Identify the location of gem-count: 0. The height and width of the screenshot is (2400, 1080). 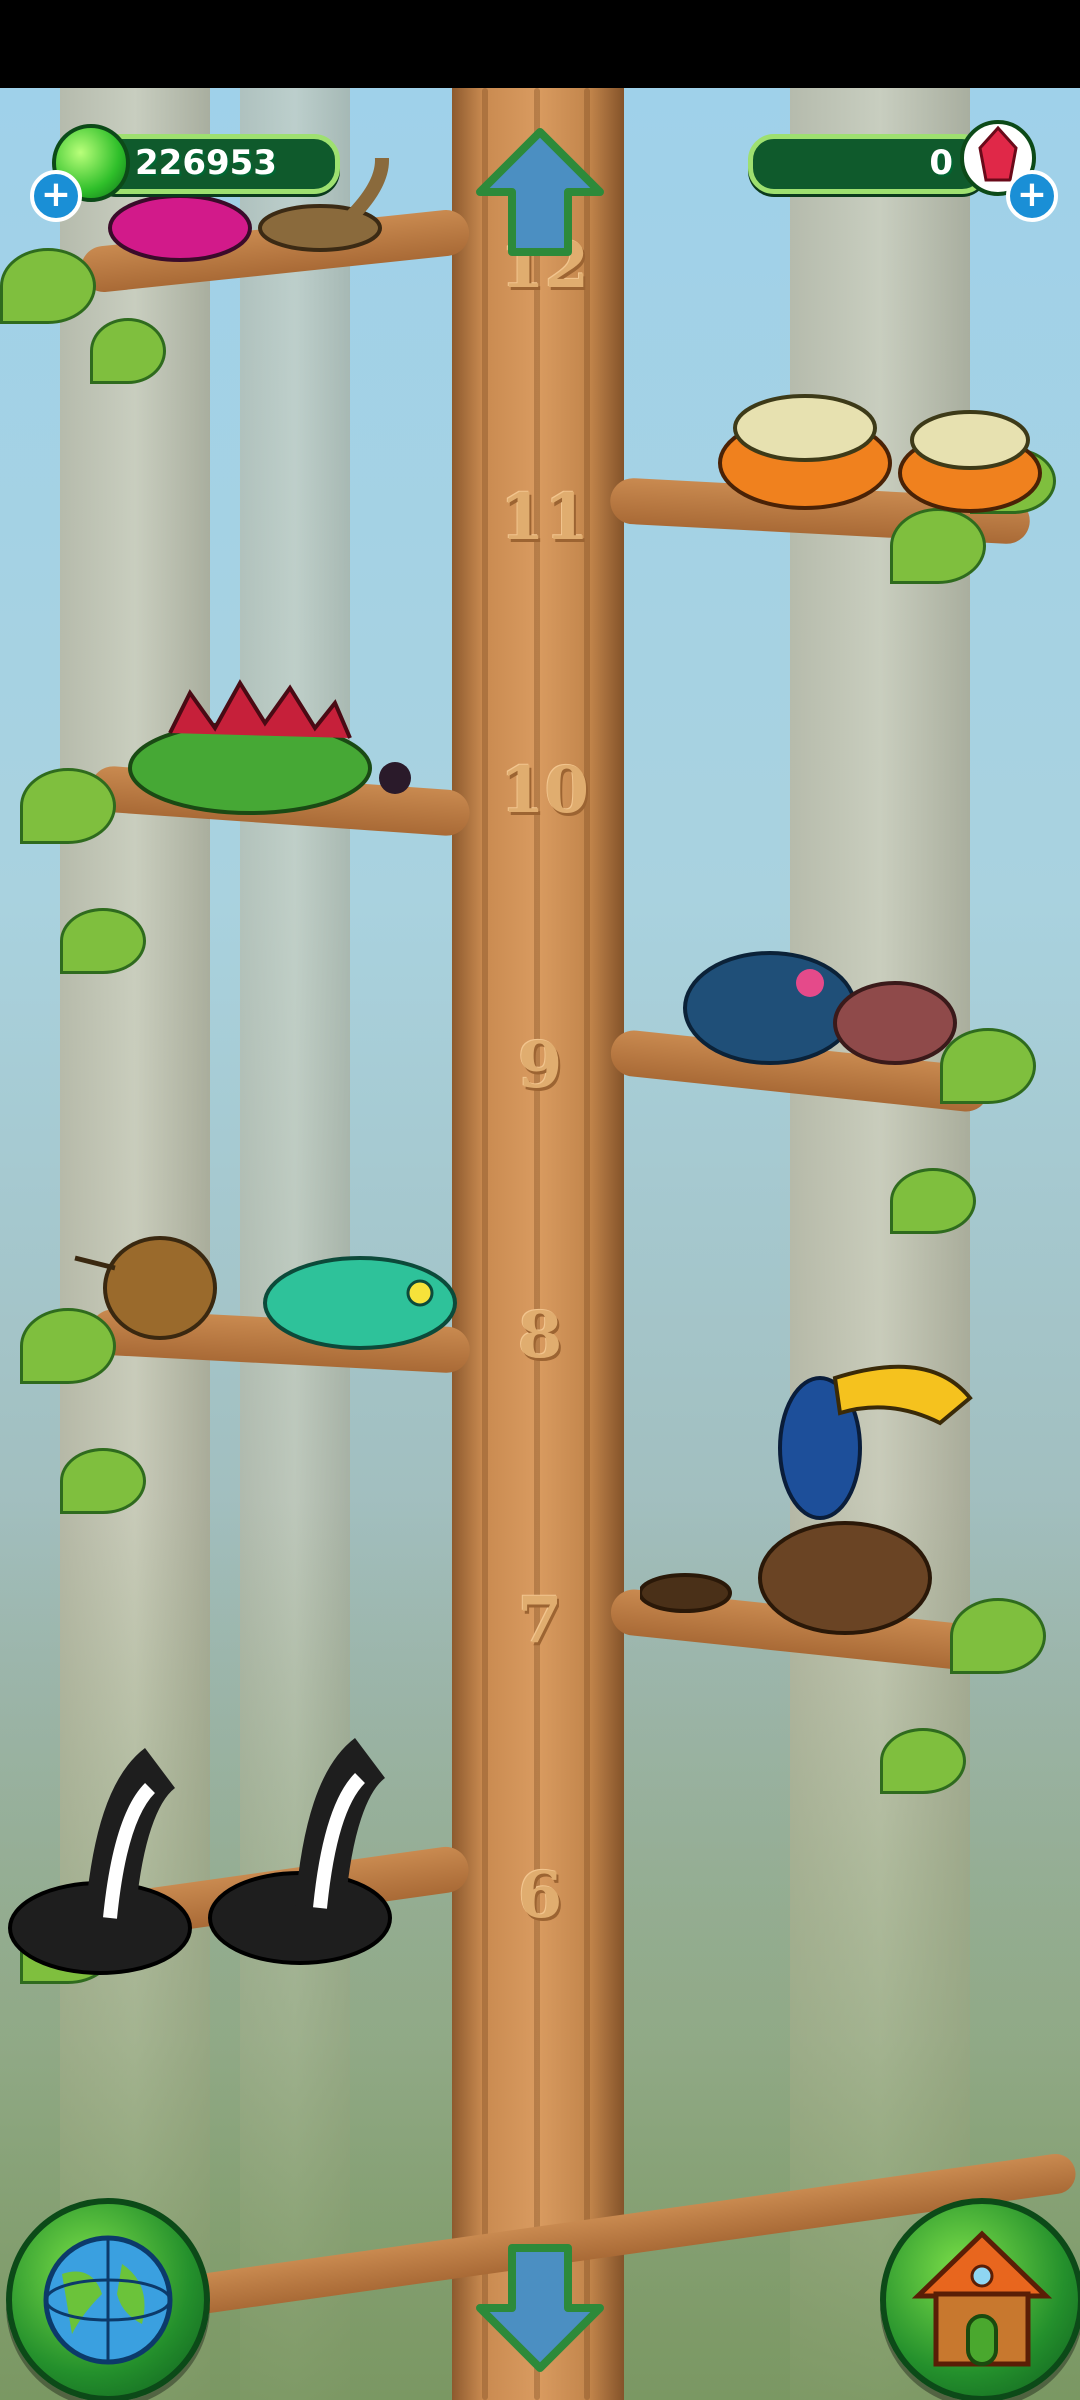
(941, 163).